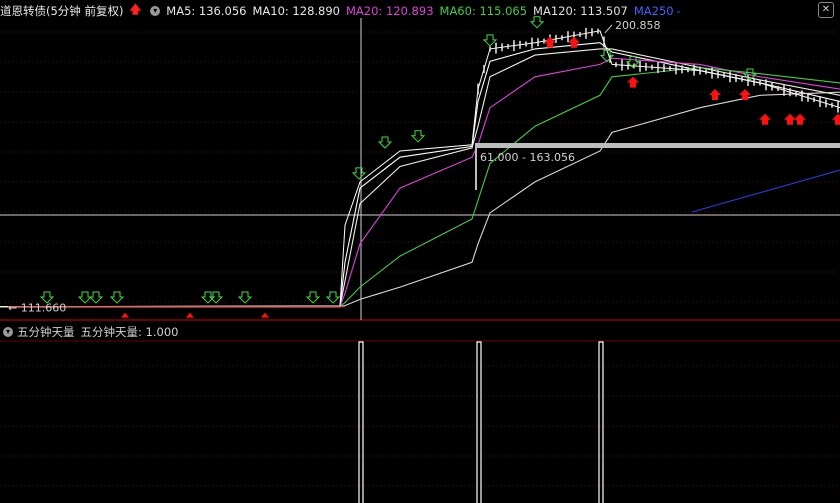  I want to click on range-label: 61.000 - 163.056, so click(527, 157).